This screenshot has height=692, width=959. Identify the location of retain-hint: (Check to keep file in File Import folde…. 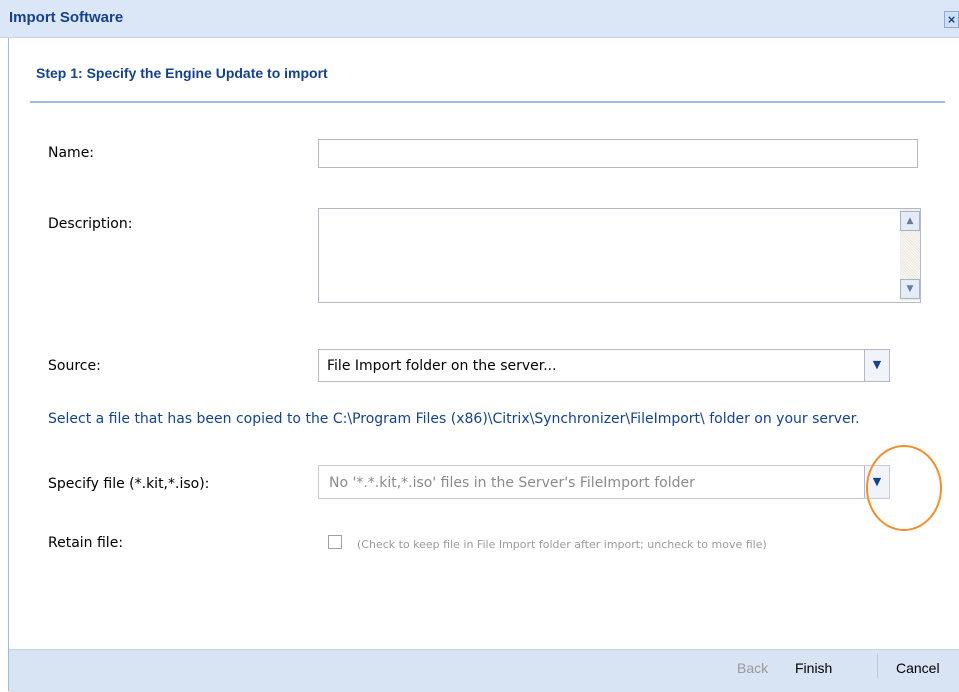
(562, 544).